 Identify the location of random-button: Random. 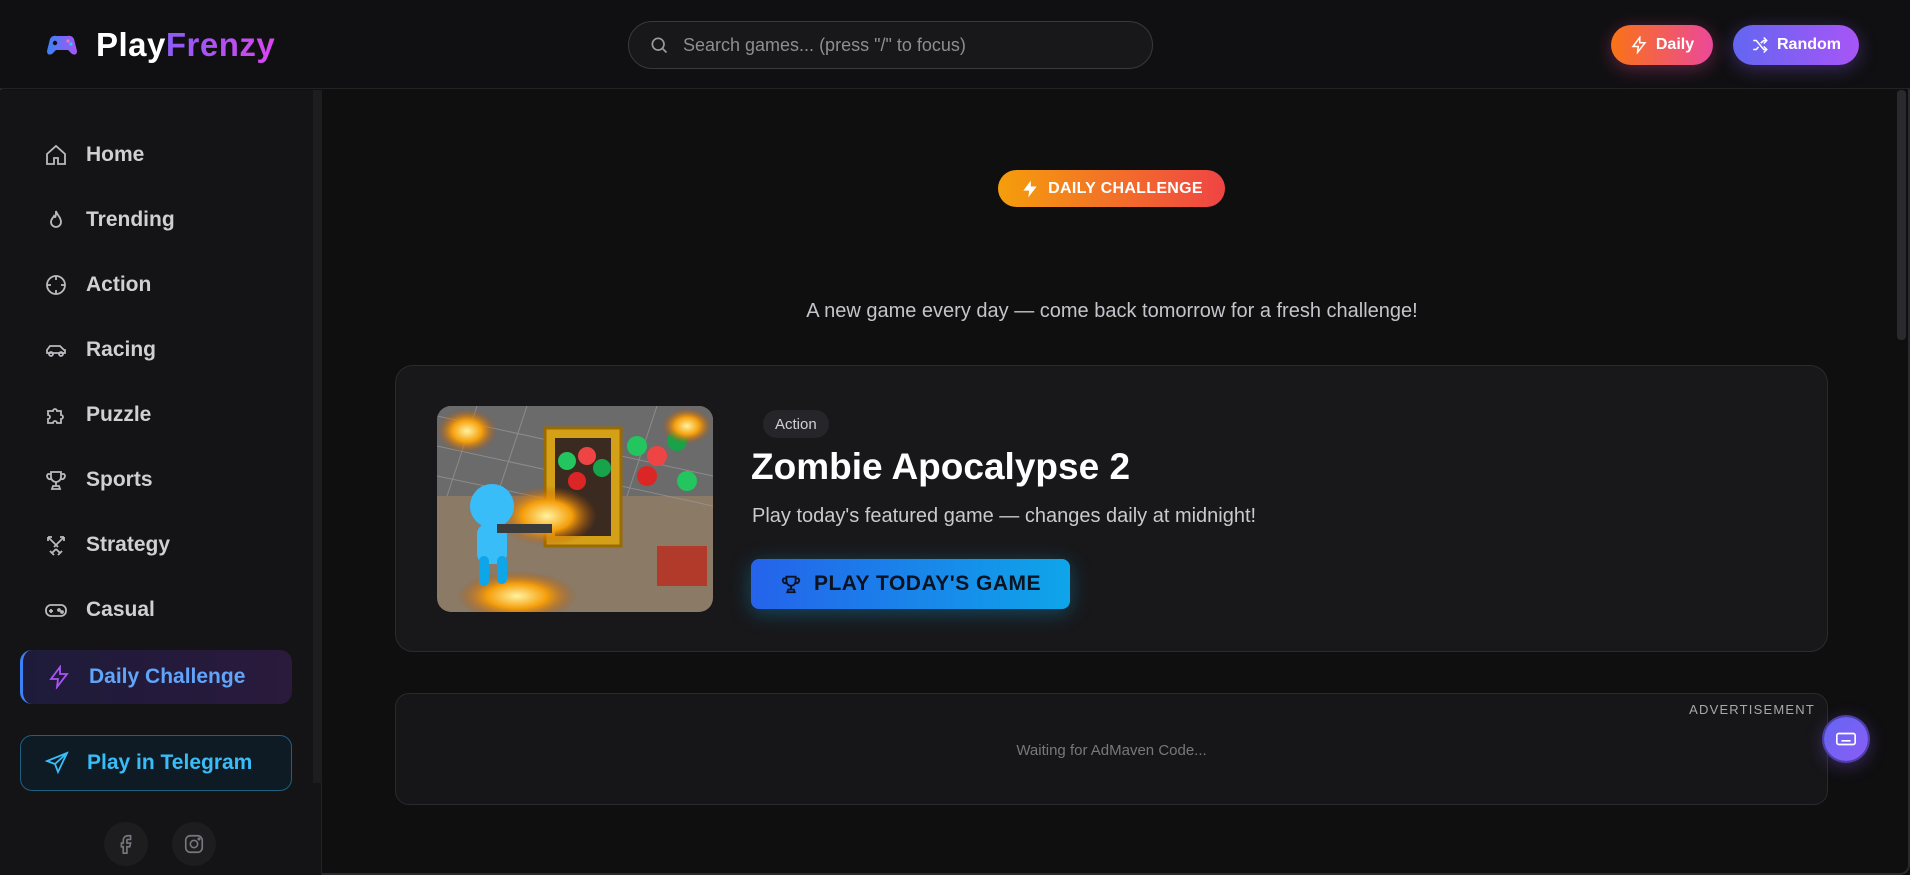
(1796, 45).